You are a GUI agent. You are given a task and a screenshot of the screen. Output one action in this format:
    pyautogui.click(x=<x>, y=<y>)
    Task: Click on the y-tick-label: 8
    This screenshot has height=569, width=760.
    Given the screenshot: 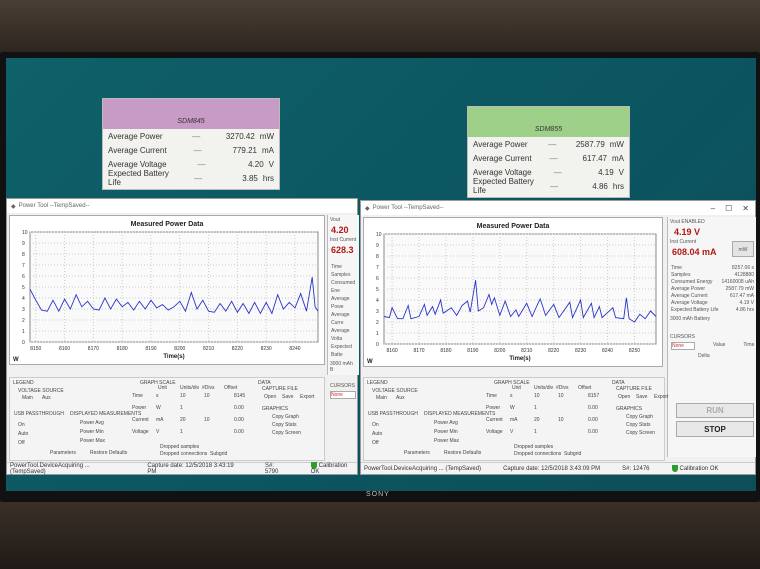 What is the action you would take?
    pyautogui.click(x=23, y=255)
    